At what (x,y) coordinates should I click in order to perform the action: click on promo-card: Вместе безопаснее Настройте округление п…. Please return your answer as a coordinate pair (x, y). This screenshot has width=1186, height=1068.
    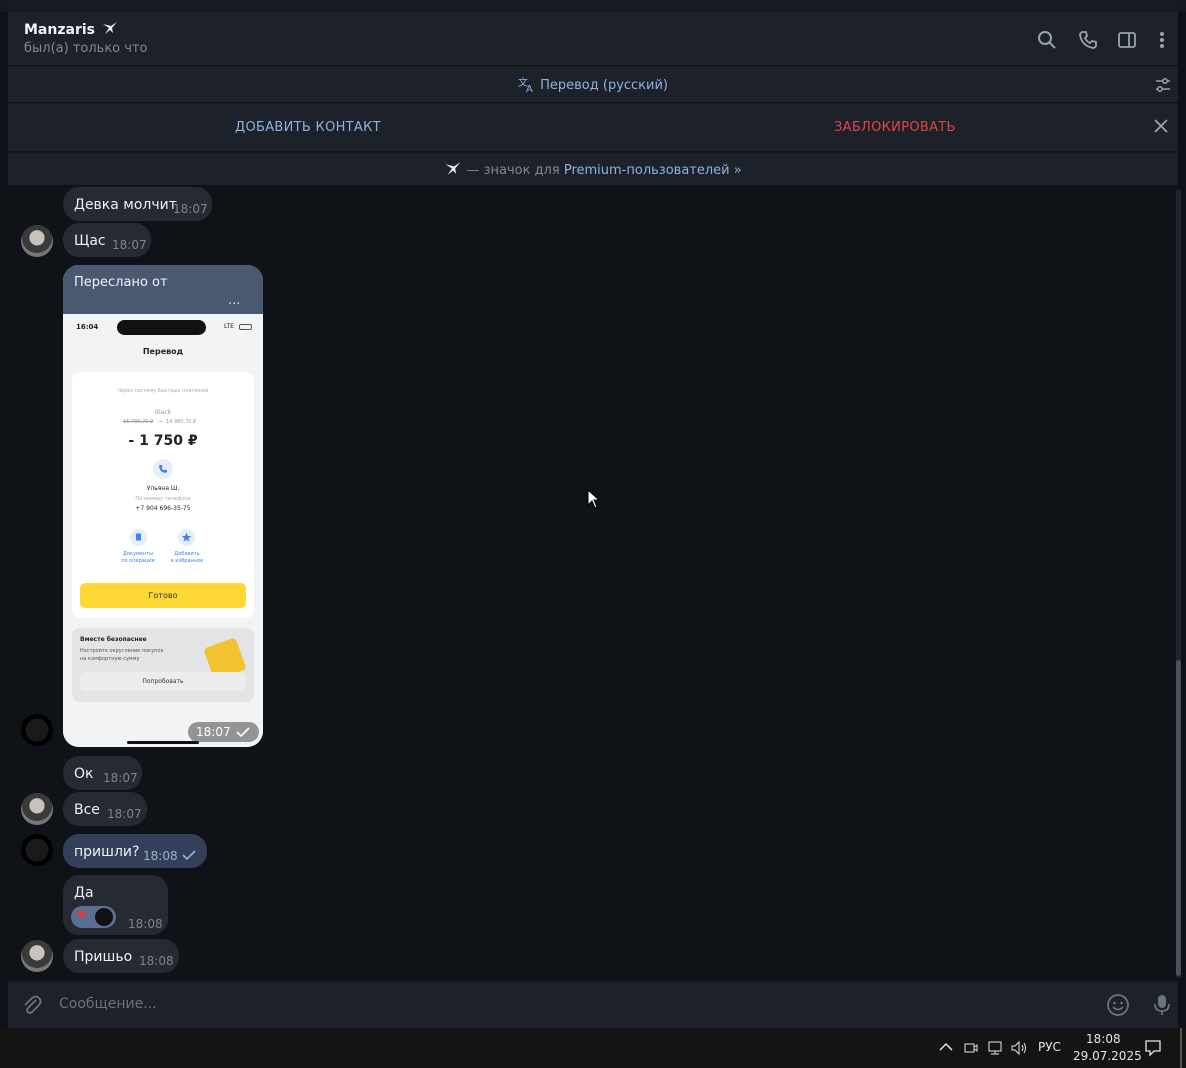
    Looking at the image, I should click on (163, 665).